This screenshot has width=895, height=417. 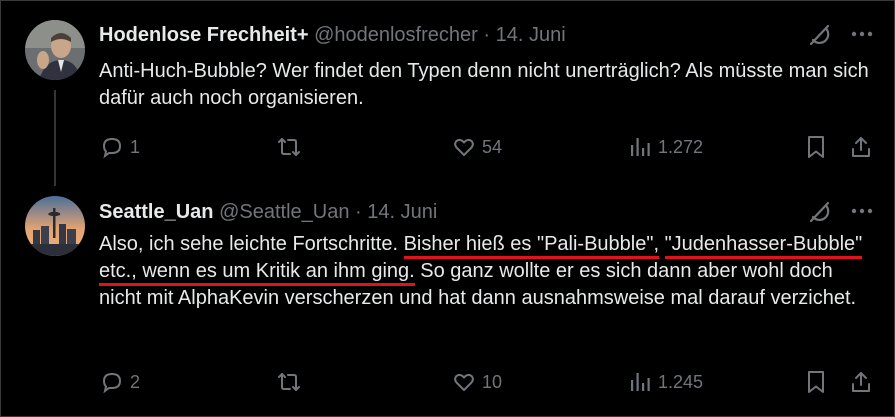 I want to click on text-part-intro: Also, ich sehe leichte Fortschritte., so click(x=251, y=244).